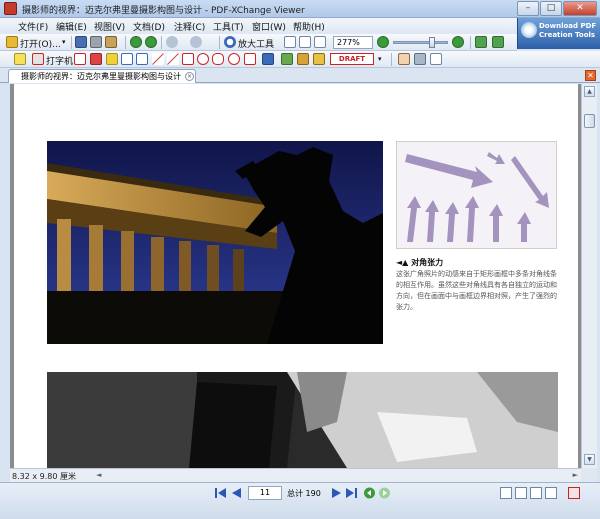 The height and width of the screenshot is (519, 600). Describe the element at coordinates (33, 26) in the screenshot. I see `menu-file: 文件(F)` at that location.